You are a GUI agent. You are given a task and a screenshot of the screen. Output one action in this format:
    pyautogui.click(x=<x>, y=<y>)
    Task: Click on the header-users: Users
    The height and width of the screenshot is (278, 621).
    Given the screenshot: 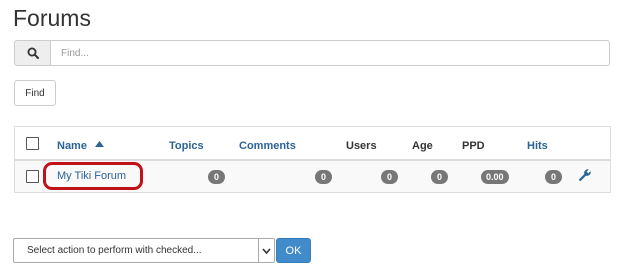 What is the action you would take?
    pyautogui.click(x=361, y=146)
    